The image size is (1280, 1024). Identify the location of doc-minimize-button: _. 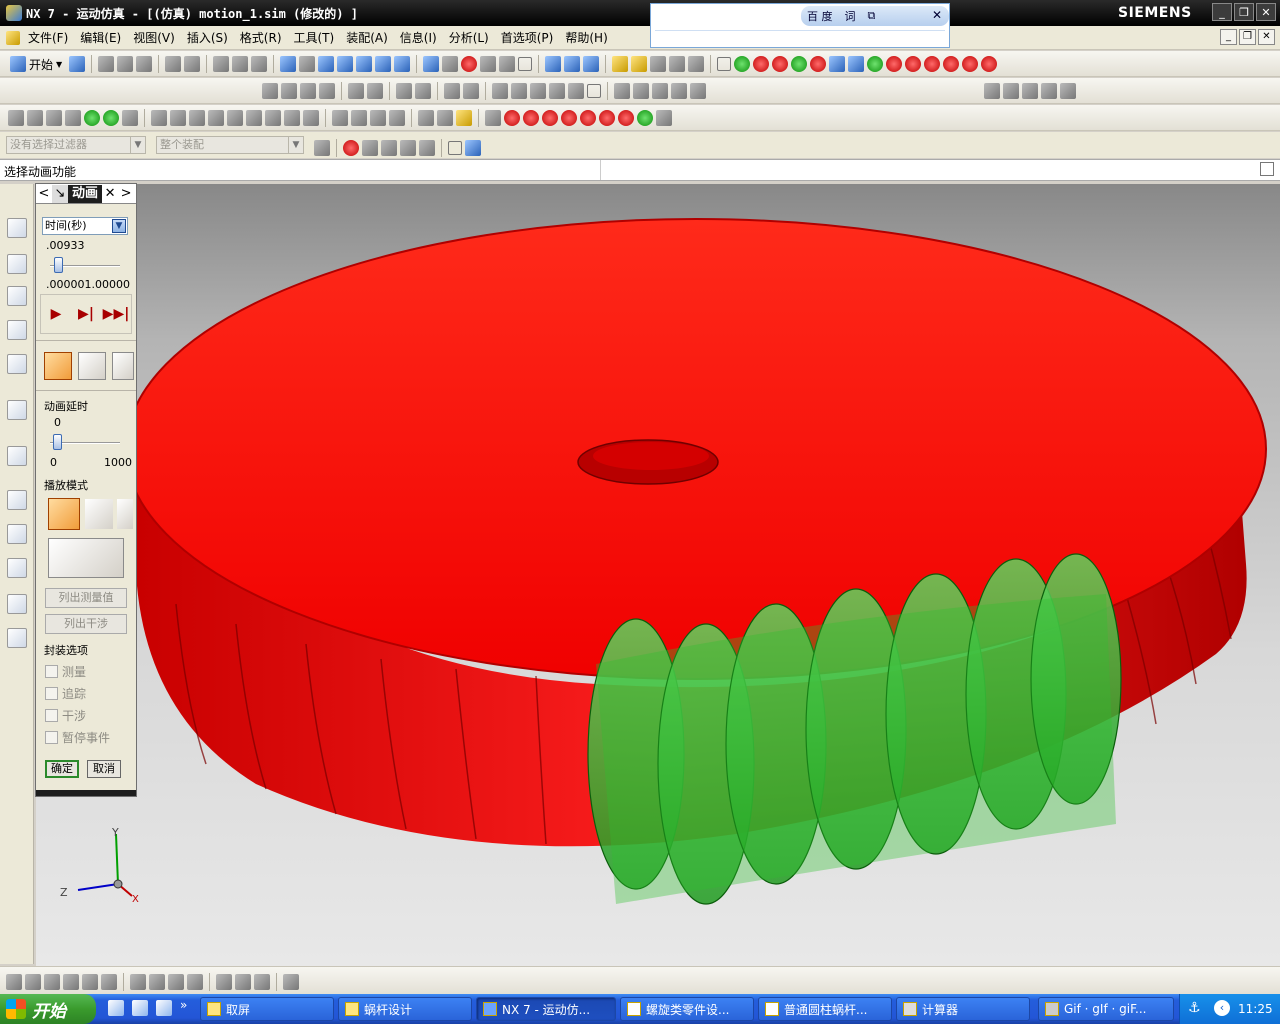
(1228, 37).